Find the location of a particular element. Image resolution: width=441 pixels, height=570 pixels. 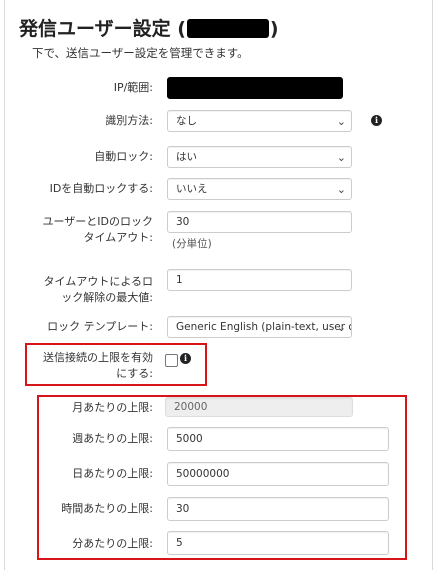

enable-limit-label: 送信接続の上限を有効にする: is located at coordinates (98, 365).